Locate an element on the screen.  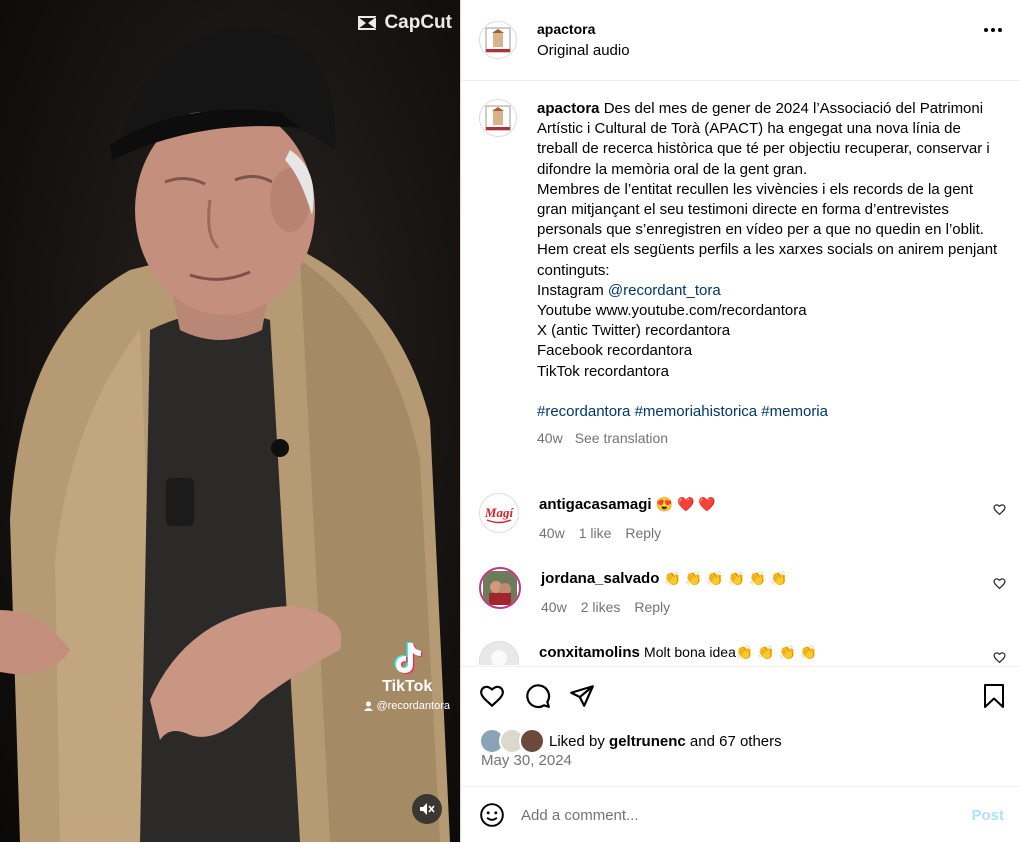
liked-by-prefix: Liked by is located at coordinates (577, 741).